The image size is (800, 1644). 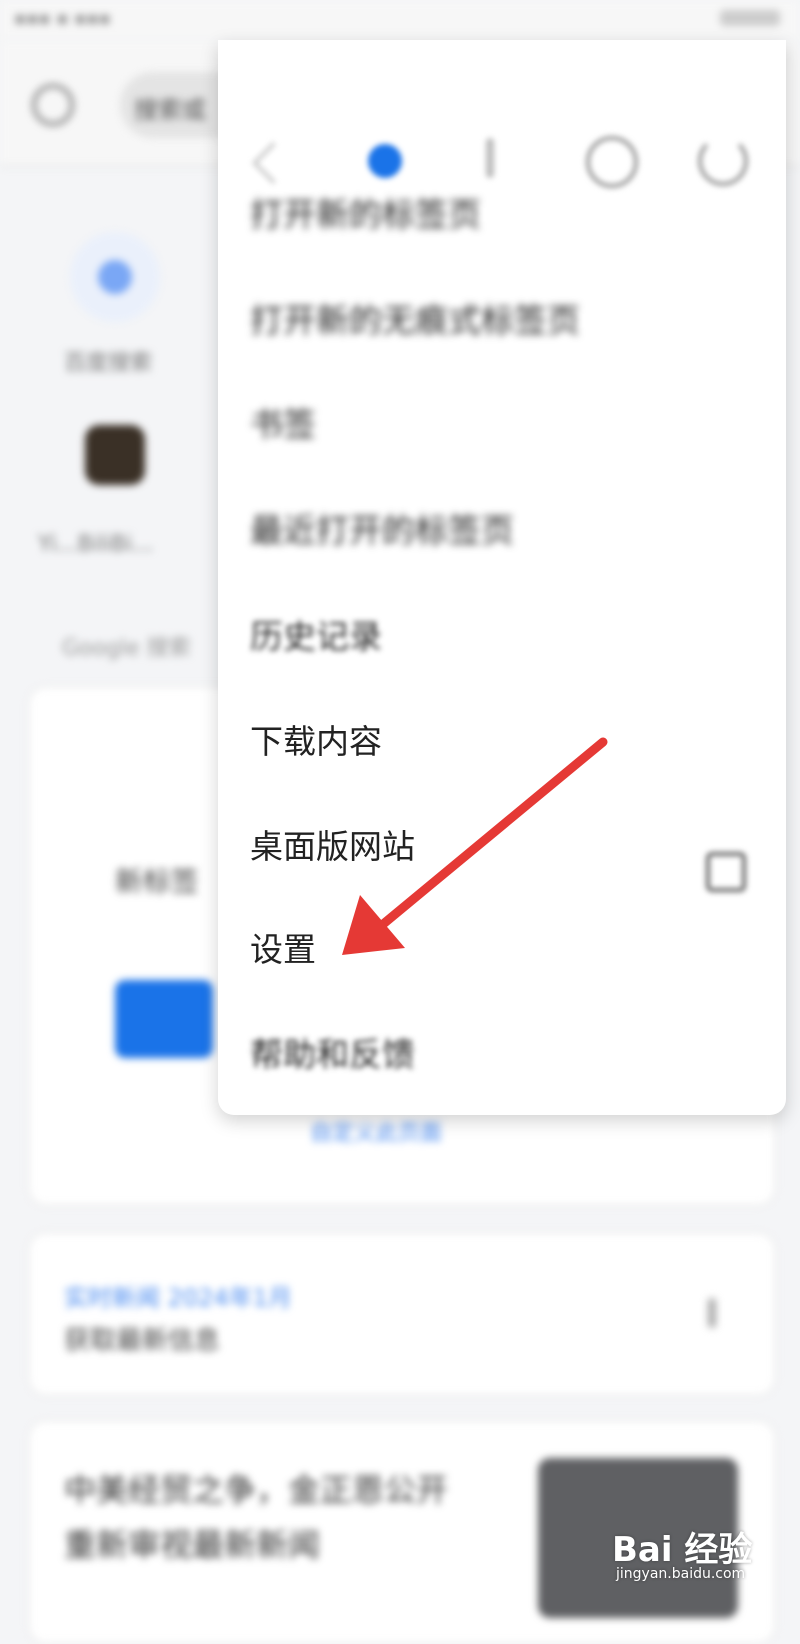 I want to click on home-icon, so click(x=53, y=105).